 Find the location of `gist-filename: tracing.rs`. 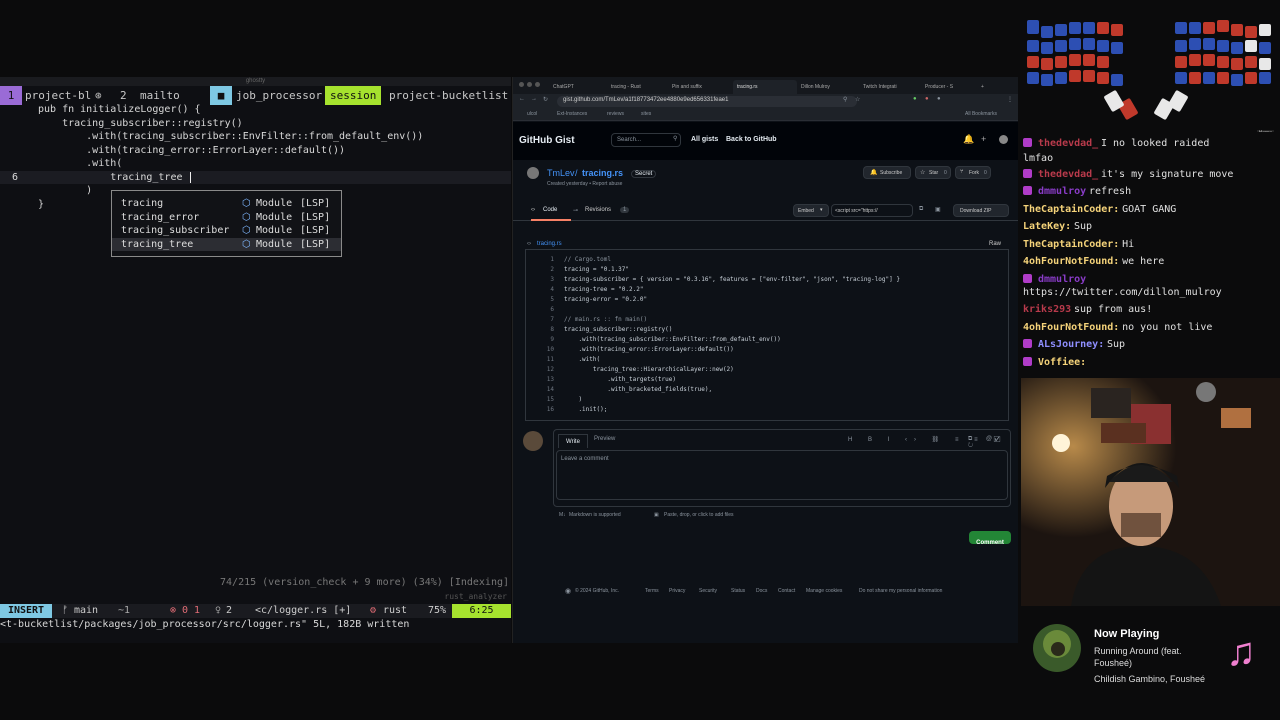

gist-filename: tracing.rs is located at coordinates (549, 244).